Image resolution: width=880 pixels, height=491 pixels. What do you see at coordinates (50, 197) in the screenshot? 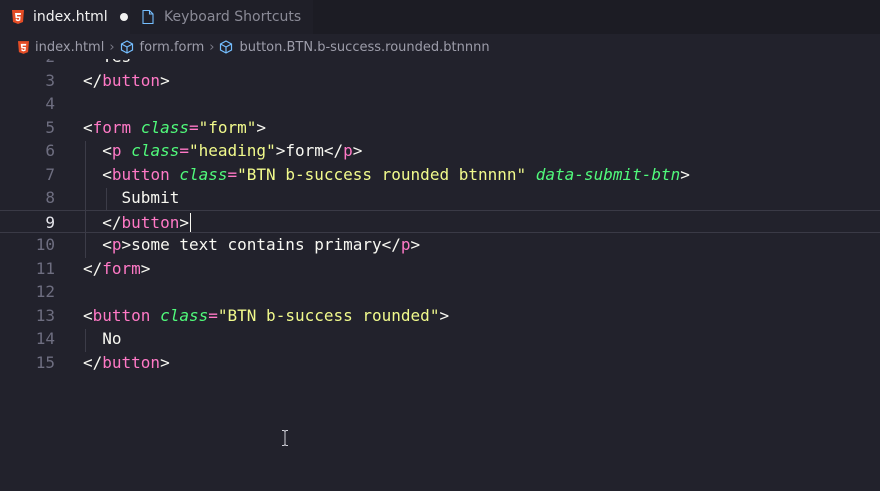
I see `line-number: 8` at bounding box center [50, 197].